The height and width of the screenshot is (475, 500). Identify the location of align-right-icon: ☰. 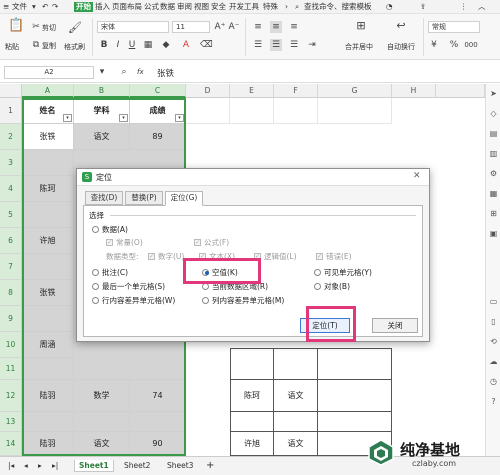
(294, 45).